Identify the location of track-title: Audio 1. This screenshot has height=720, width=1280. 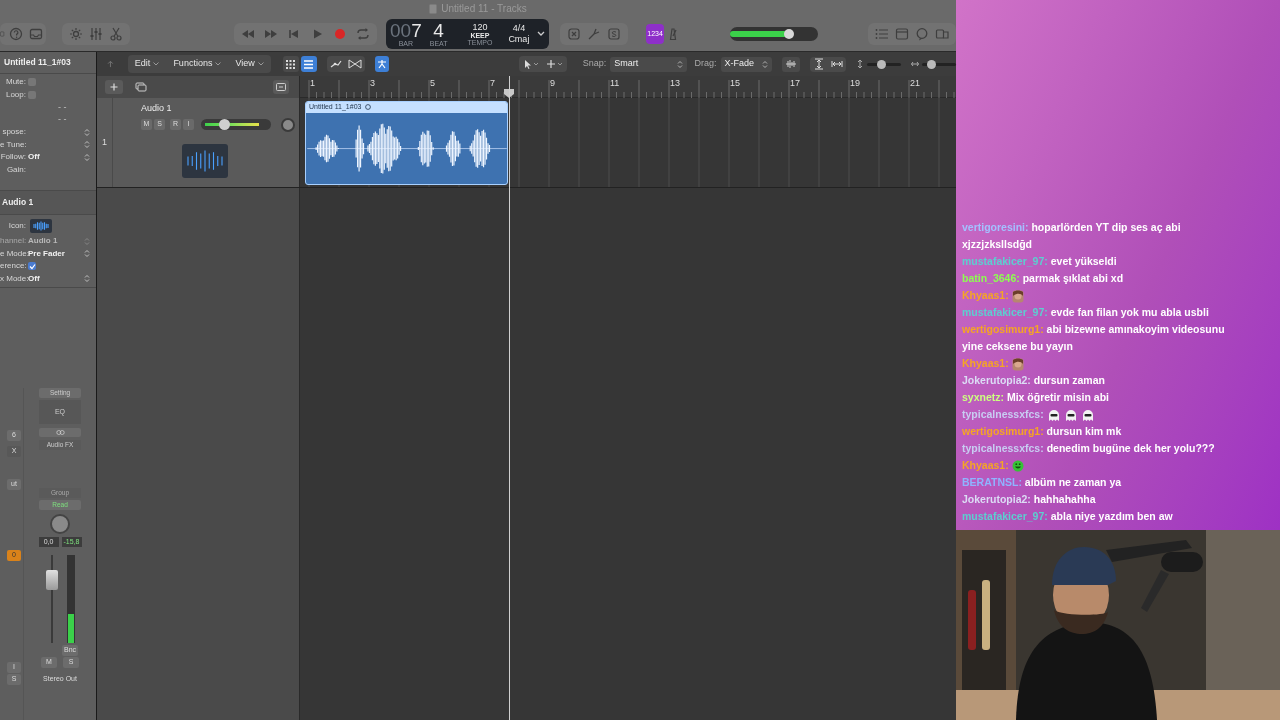
(18, 202).